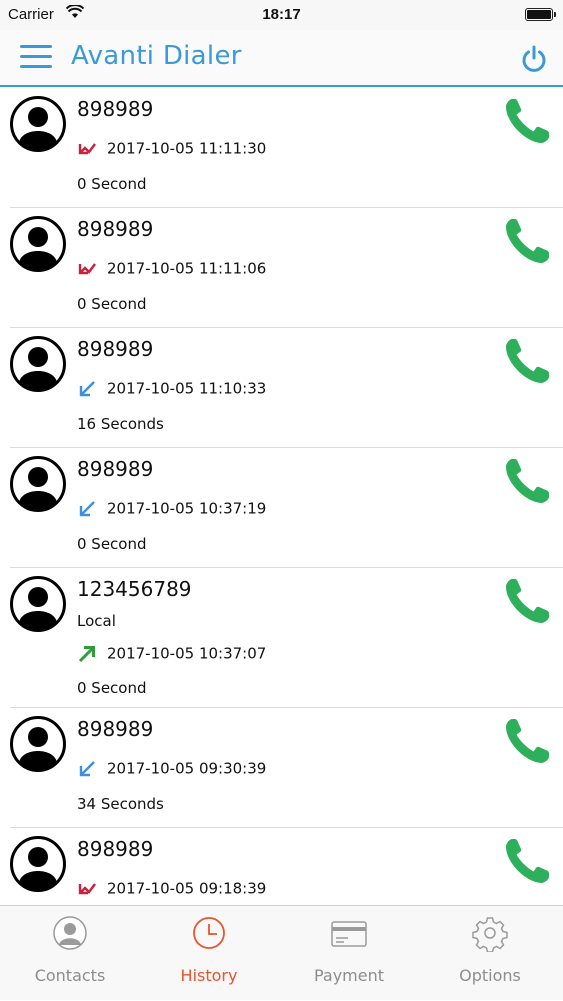 This screenshot has width=563, height=1001. Describe the element at coordinates (70, 975) in the screenshot. I see `tab-label: Contacts` at that location.